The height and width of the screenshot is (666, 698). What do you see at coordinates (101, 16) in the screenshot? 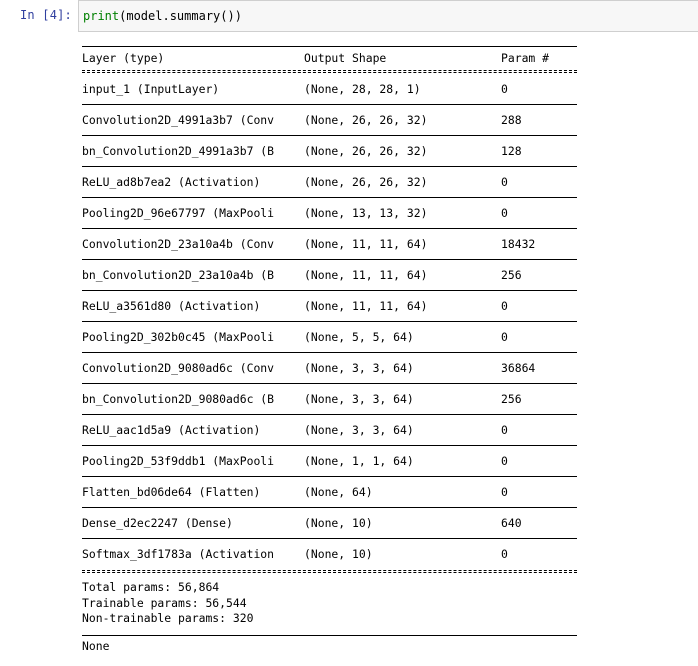
I see `code-func: print` at bounding box center [101, 16].